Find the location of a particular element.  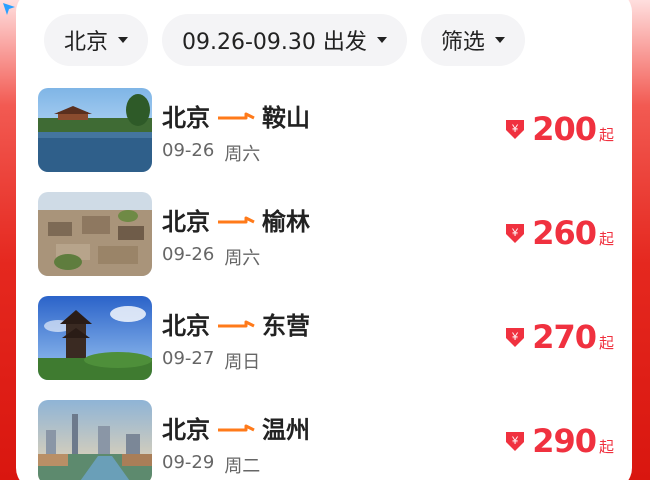

price-block: ¥ 270 起 is located at coordinates (559, 337).